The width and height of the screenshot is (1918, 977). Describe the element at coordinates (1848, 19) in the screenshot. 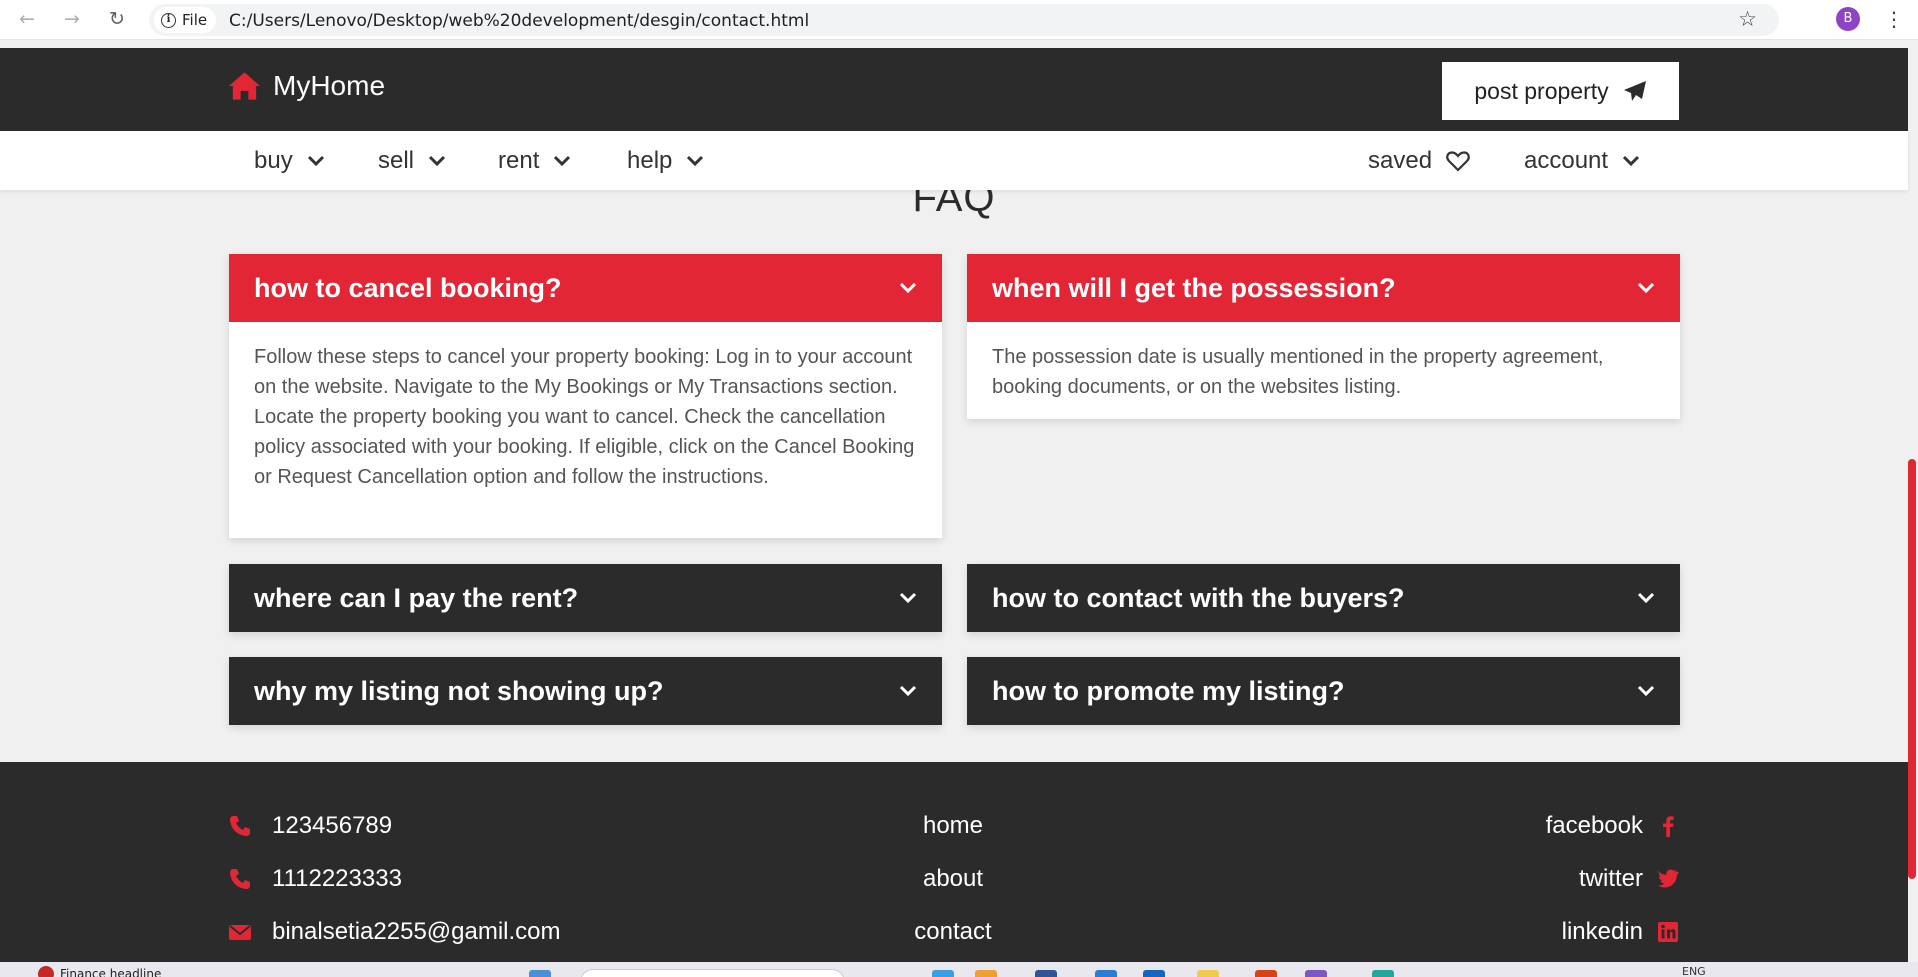

I see `profile-avatar: B` at that location.